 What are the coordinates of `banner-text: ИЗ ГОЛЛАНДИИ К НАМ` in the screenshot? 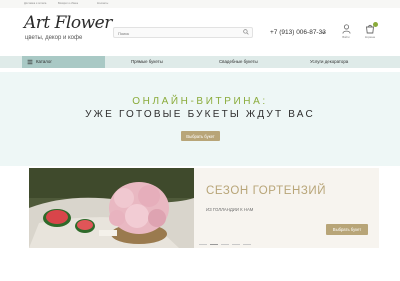 It's located at (230, 209).